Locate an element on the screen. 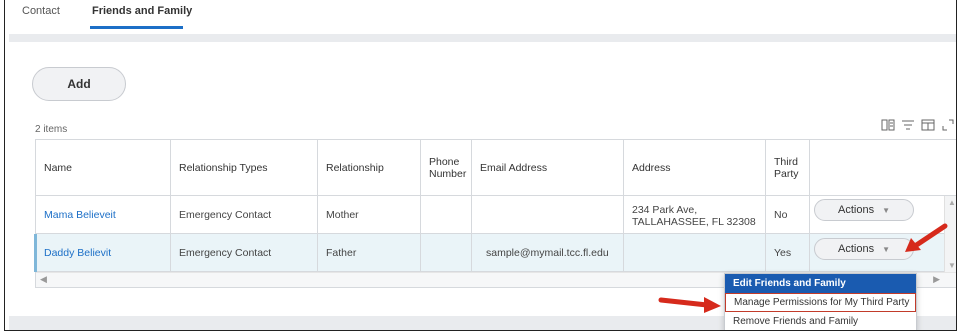 Image resolution: width=961 pixels, height=333 pixels. header-relationship-types: Relationship Types is located at coordinates (244, 167).